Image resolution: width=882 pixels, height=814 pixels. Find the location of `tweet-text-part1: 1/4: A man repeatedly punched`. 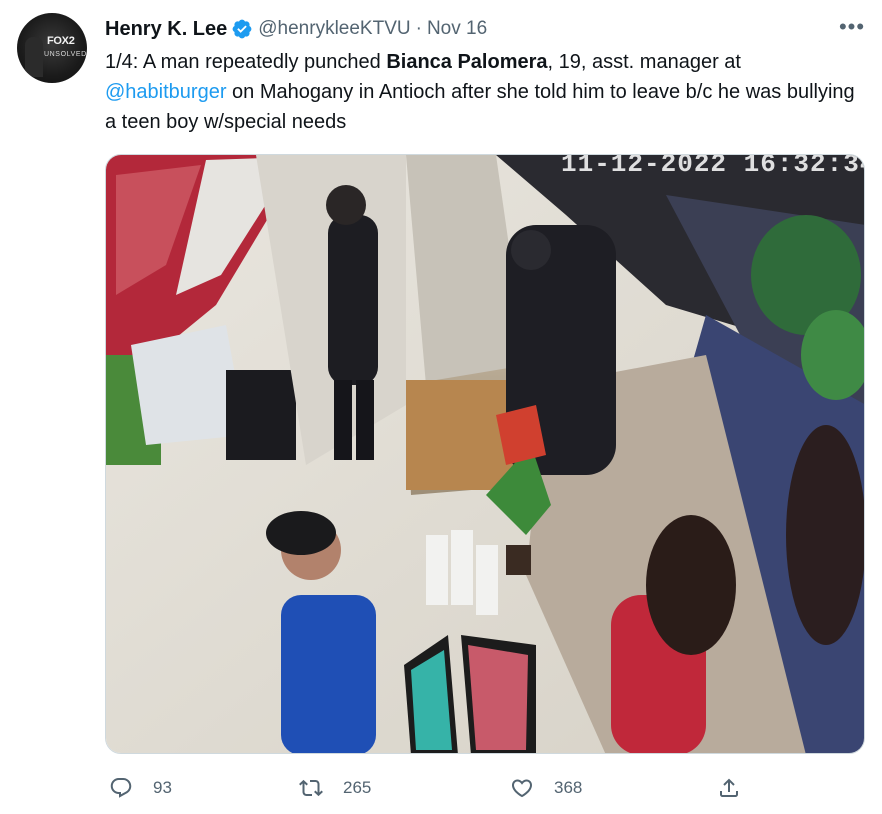

tweet-text-part1: 1/4: A man repeatedly punched is located at coordinates (246, 62).